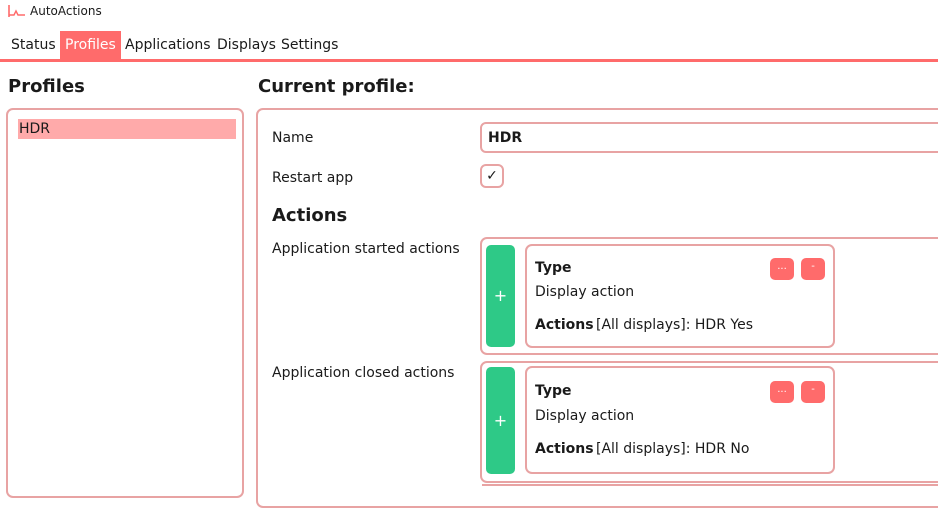 The width and height of the screenshot is (938, 508). Describe the element at coordinates (673, 449) in the screenshot. I see `closed-actions-value: [All displays]: HDR No` at that location.